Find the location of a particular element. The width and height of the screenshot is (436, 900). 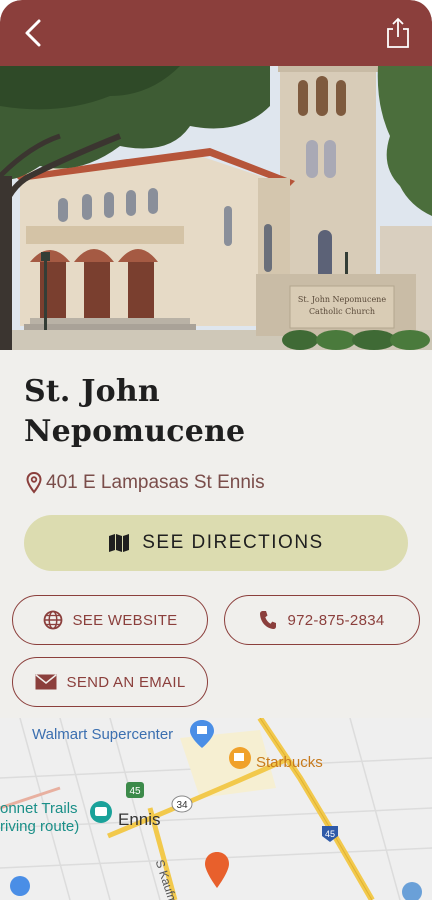

share-button is located at coordinates (398, 33).